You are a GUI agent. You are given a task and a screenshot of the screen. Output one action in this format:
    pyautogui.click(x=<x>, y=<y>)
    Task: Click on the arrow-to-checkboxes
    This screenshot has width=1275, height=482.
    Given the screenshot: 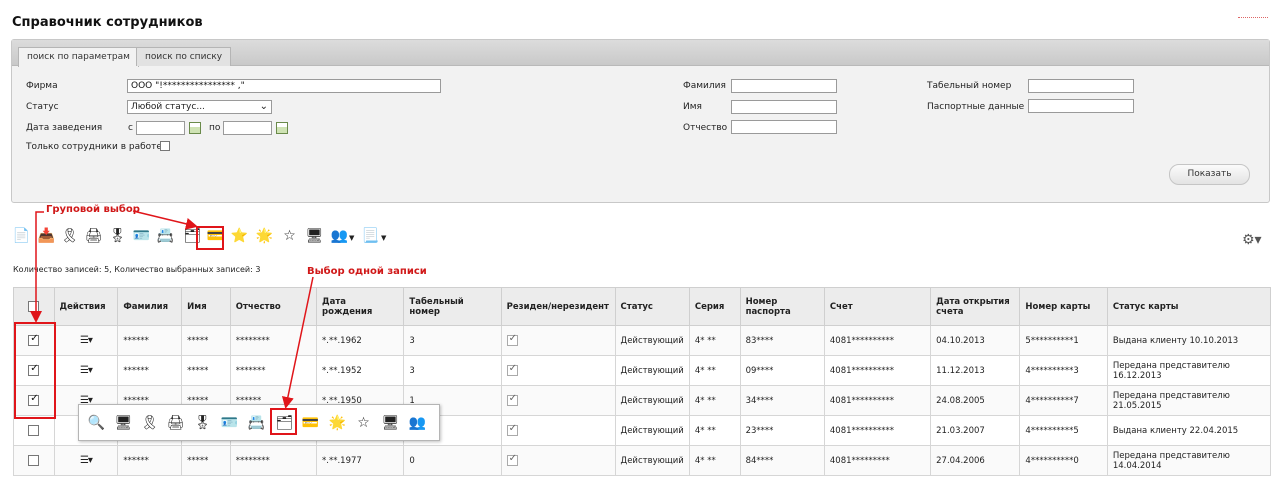 What is the action you would take?
    pyautogui.click(x=37, y=267)
    